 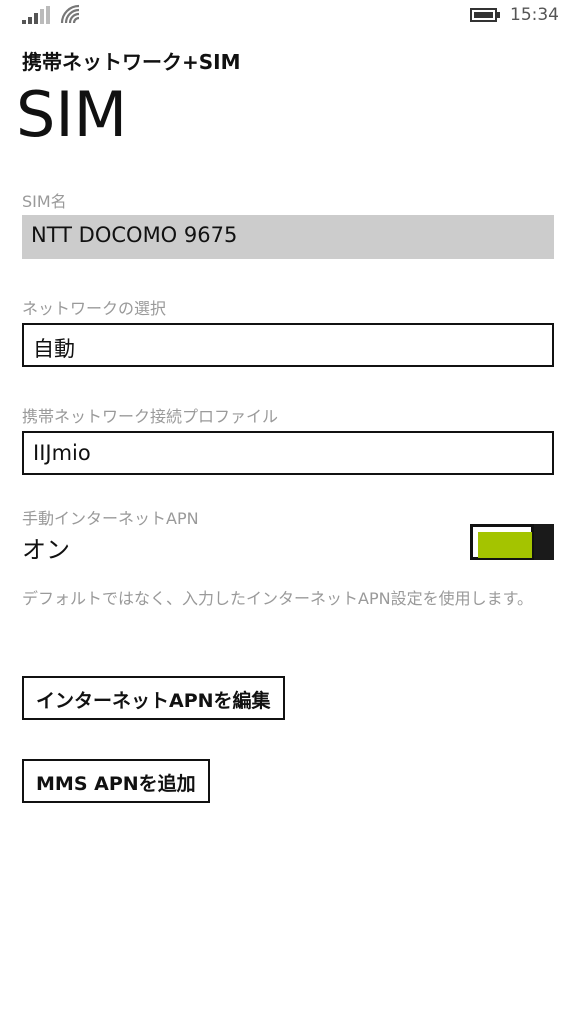 I want to click on toggle-thumb, so click(x=544, y=542).